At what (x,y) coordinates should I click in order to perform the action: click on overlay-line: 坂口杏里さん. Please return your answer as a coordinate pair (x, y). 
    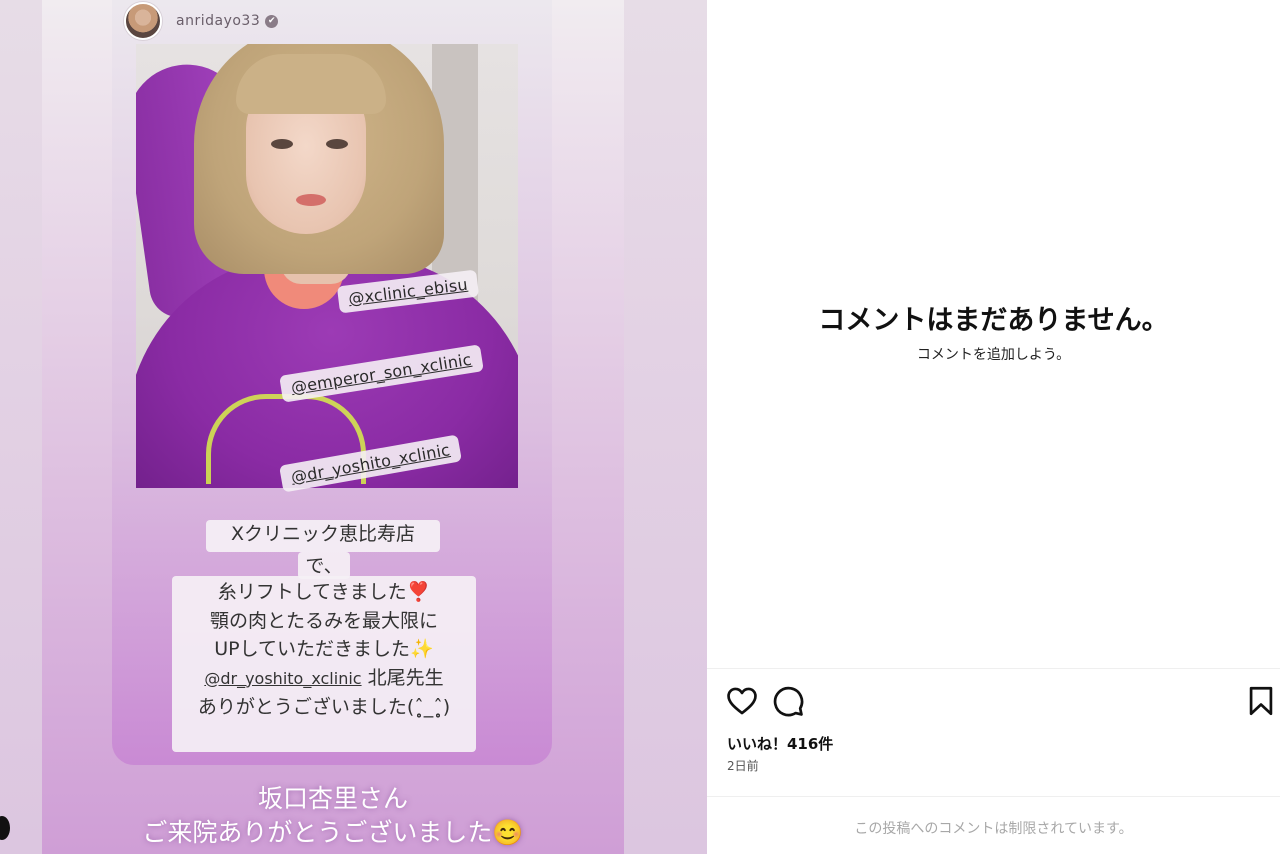
    Looking at the image, I should click on (332, 798).